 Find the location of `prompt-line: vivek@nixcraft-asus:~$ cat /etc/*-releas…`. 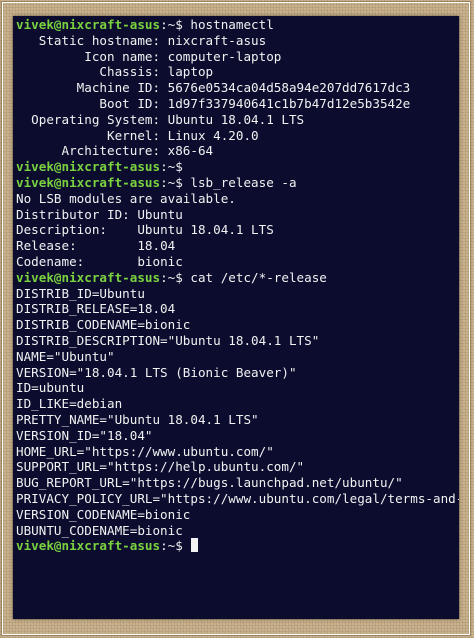

prompt-line: vivek@nixcraft-asus:~$ cat /etc/*-releas… is located at coordinates (237, 278).